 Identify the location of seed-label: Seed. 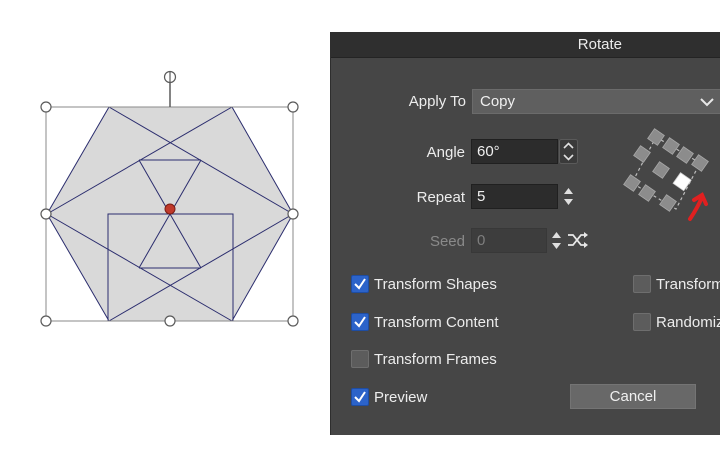
(447, 241).